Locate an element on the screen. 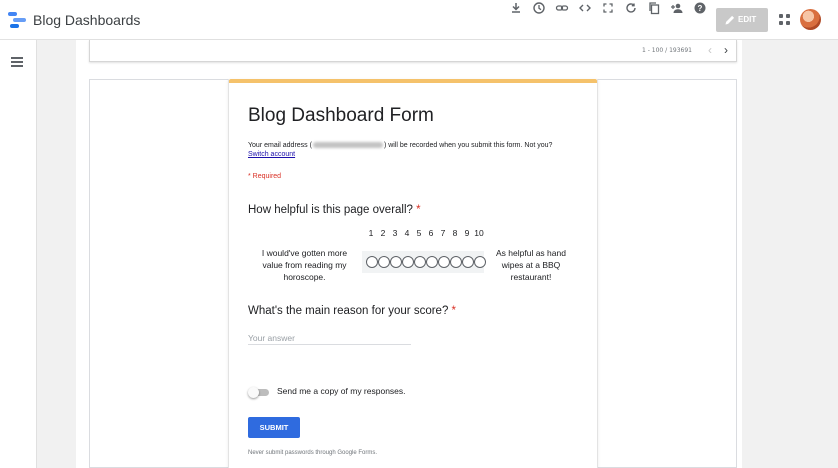  copy-icon is located at coordinates (654, 8).